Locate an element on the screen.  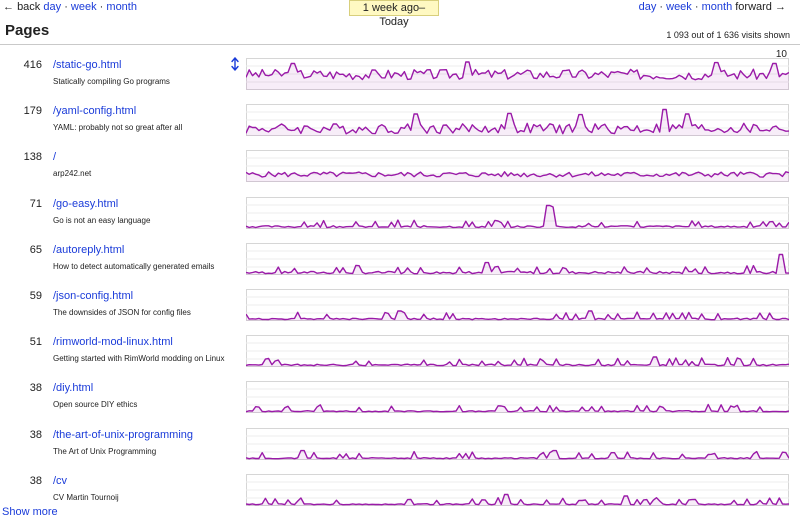
page-title-text: Statically compiling Go programs is located at coordinates (111, 81).